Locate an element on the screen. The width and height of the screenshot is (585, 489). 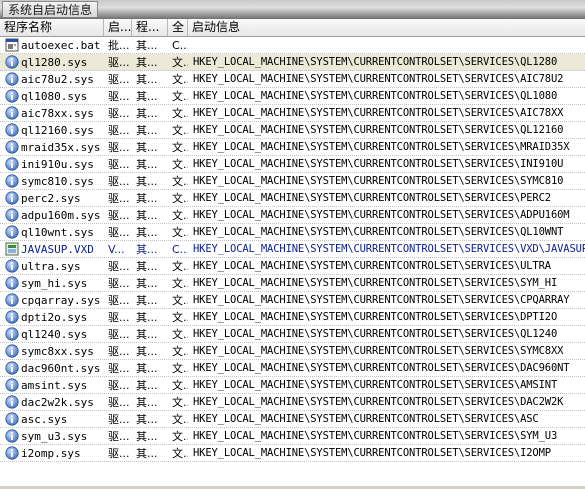
program-name-cell: i2omp.sys is located at coordinates (51, 453).